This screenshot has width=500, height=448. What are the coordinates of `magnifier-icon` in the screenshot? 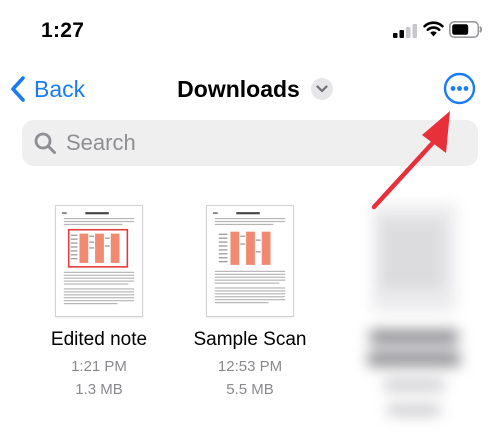 It's located at (45, 143).